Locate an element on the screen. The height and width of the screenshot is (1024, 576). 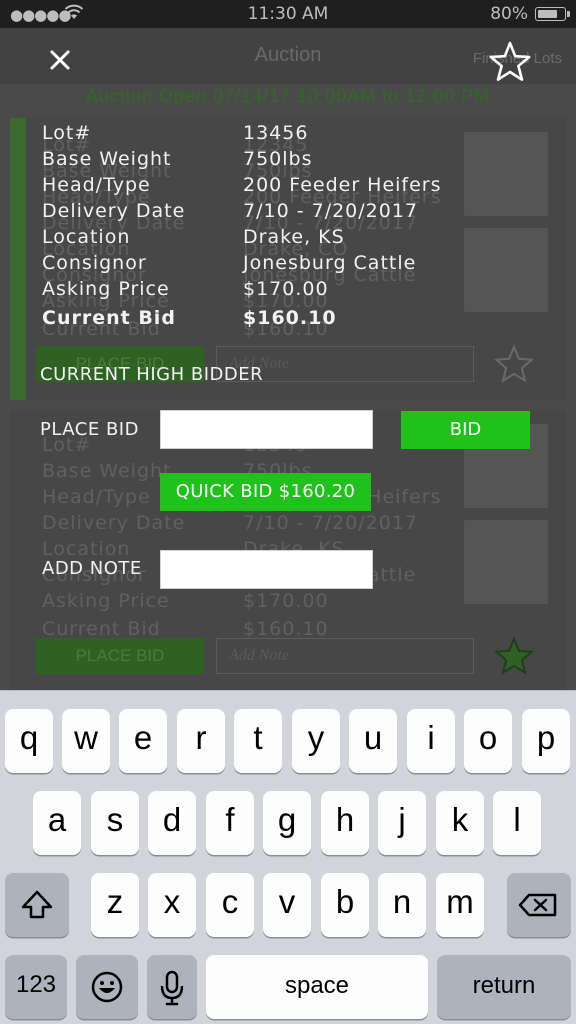
background-current-bid-value: $160.10 is located at coordinates (286, 629).